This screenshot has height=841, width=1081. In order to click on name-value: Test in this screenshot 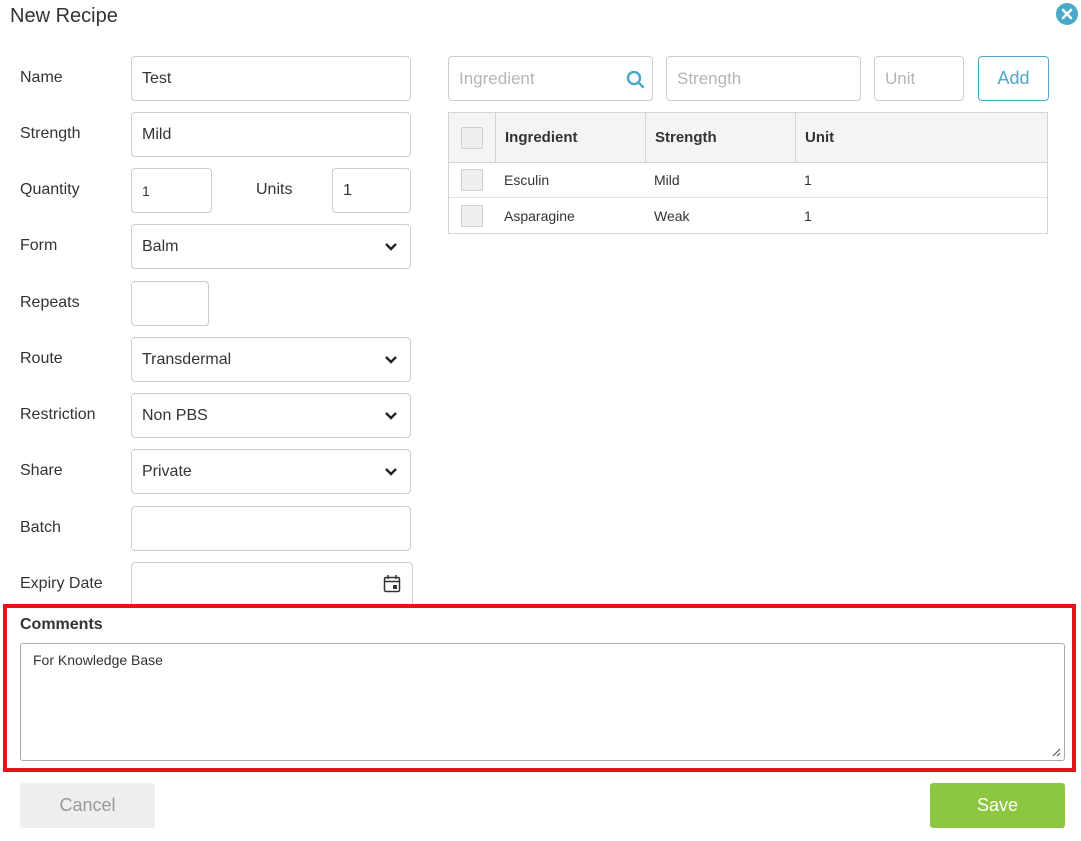, I will do `click(157, 78)`.